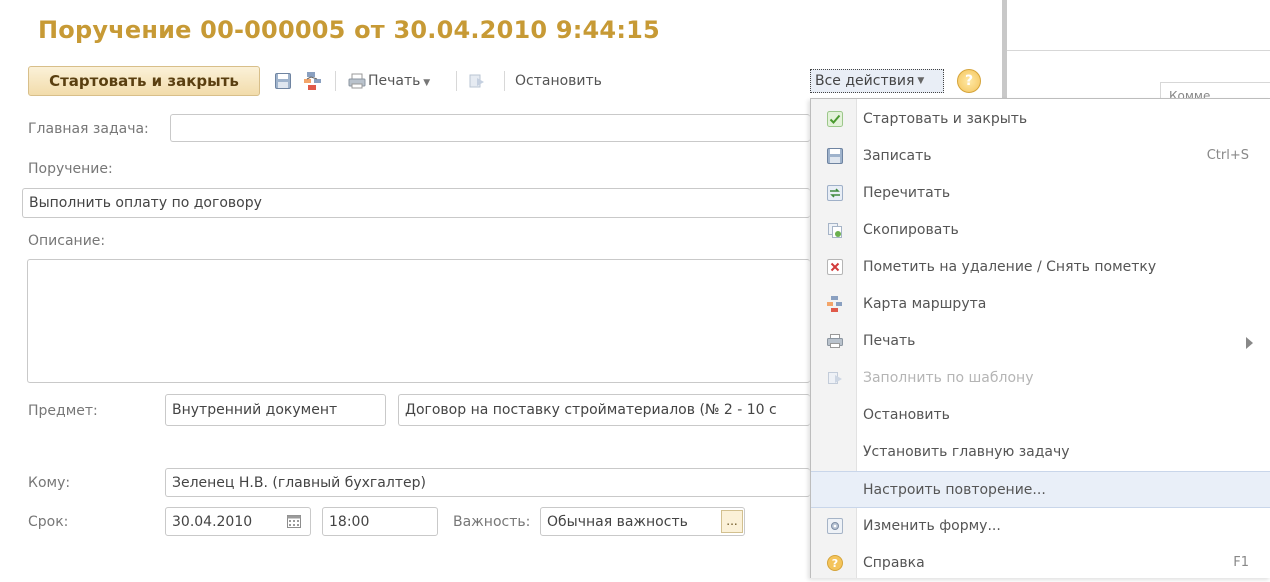 The height and width of the screenshot is (582, 1270). I want to click on print-menu-button: Печать ▼, so click(399, 81).